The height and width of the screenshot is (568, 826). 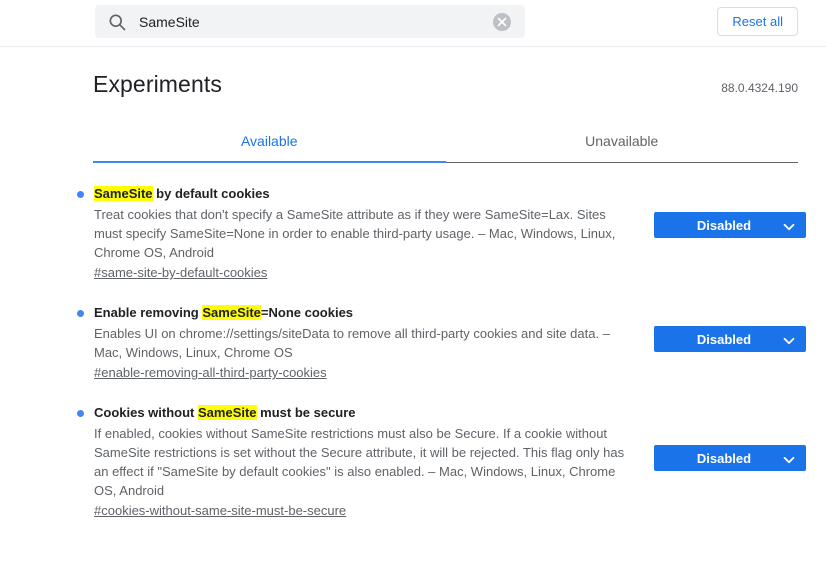 I want to click on experiment-title: SameSite by default cookies, so click(x=374, y=193).